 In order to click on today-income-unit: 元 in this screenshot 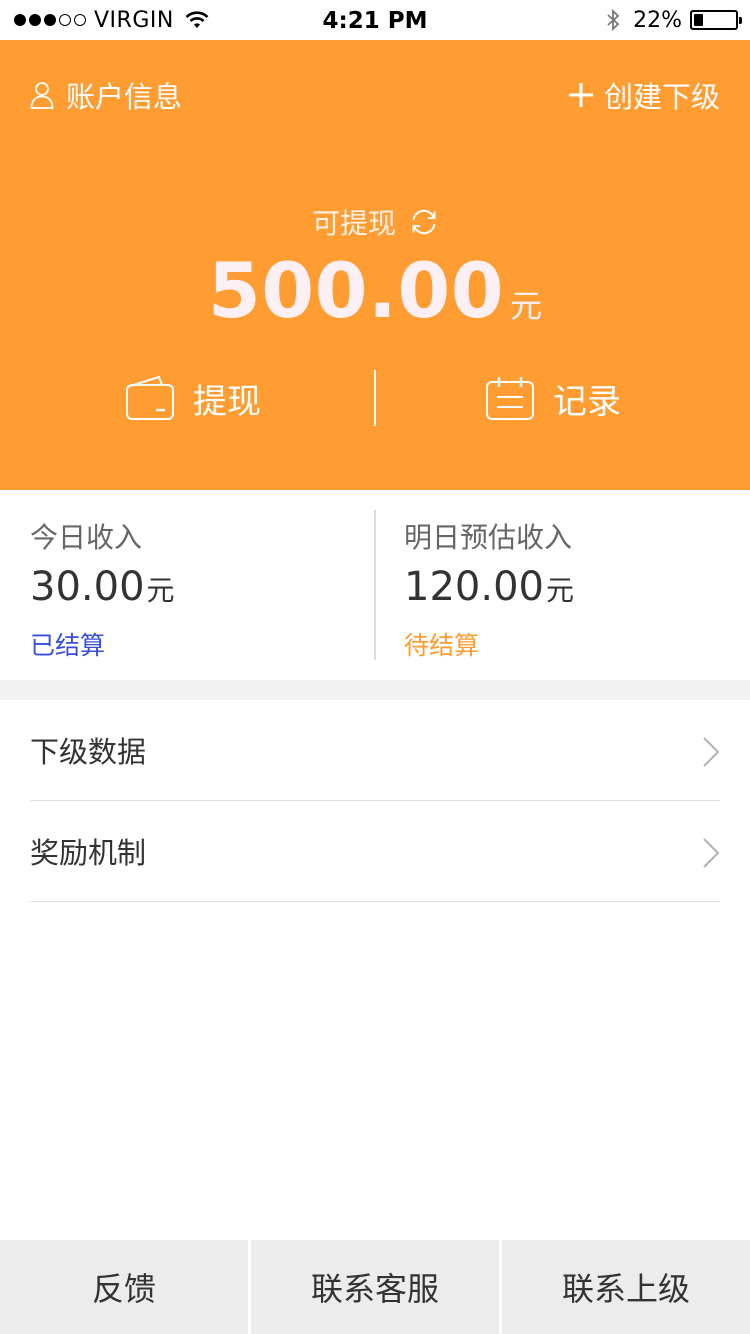, I will do `click(160, 590)`.